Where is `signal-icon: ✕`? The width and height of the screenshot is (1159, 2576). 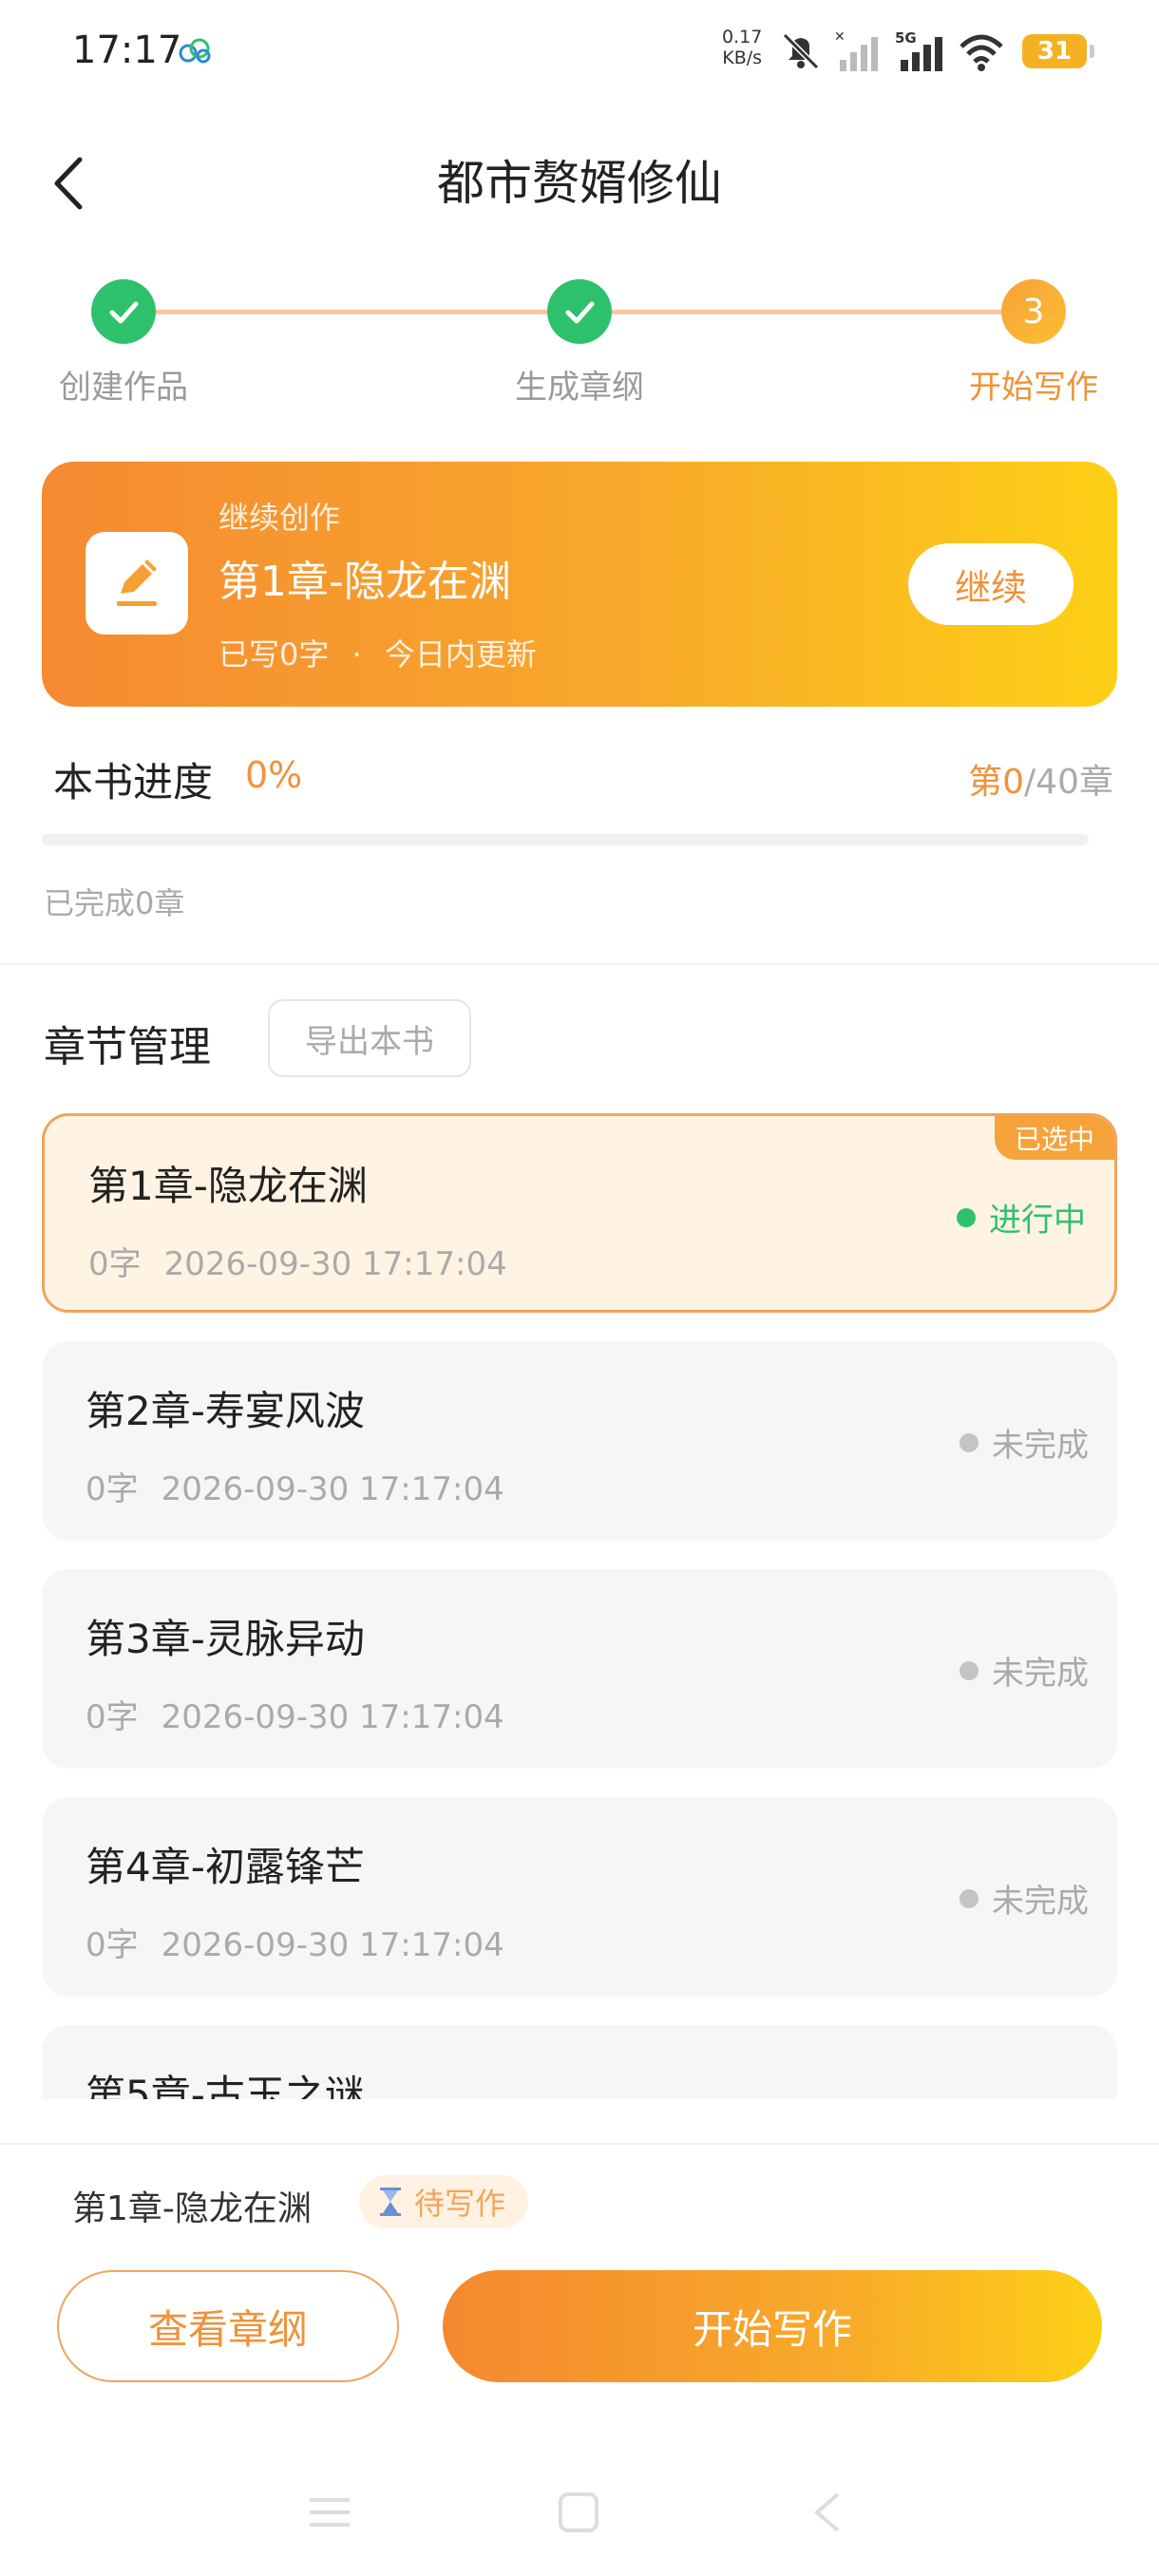
signal-icon: ✕ is located at coordinates (856, 50).